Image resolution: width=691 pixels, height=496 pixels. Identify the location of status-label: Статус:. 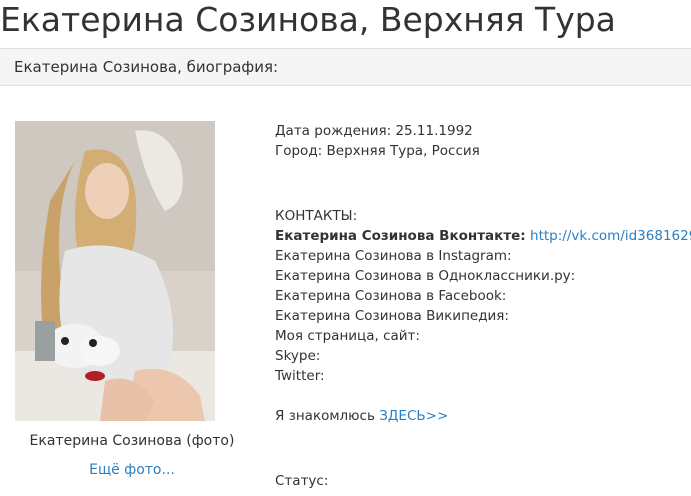
(302, 481).